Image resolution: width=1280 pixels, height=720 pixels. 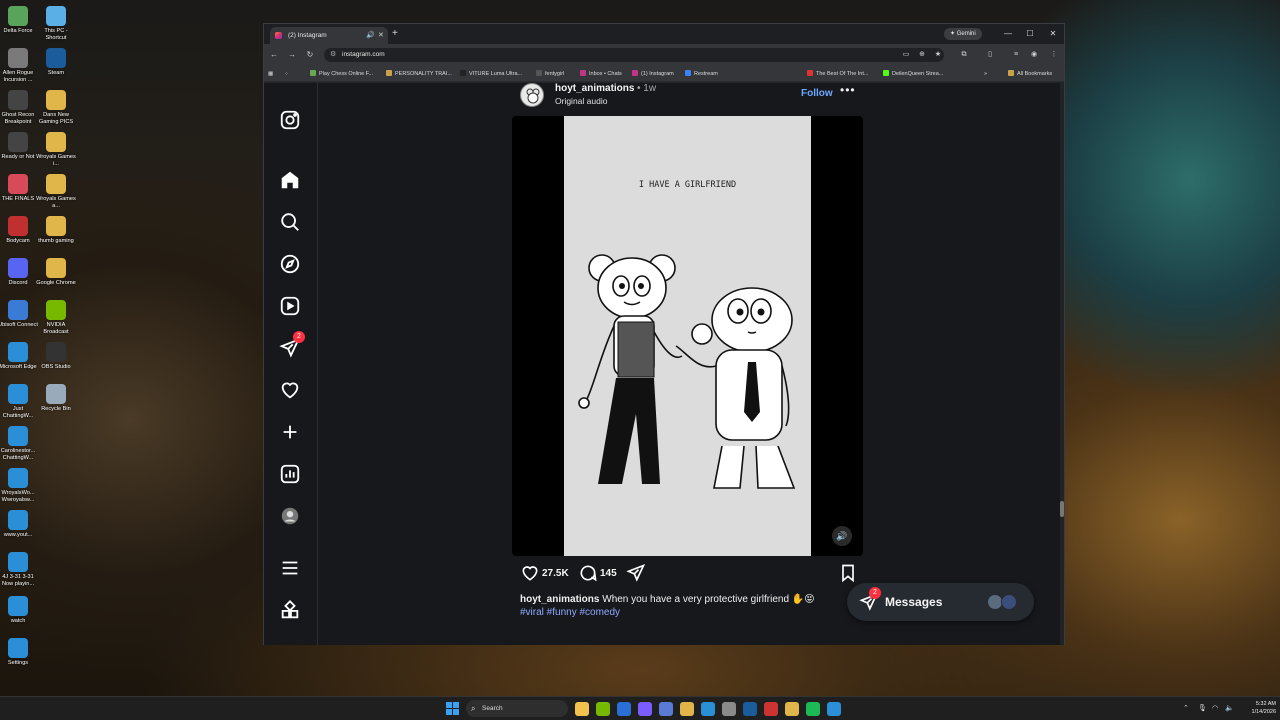 What do you see at coordinates (1215, 709) in the screenshot?
I see `wifi-icon: ◠` at bounding box center [1215, 709].